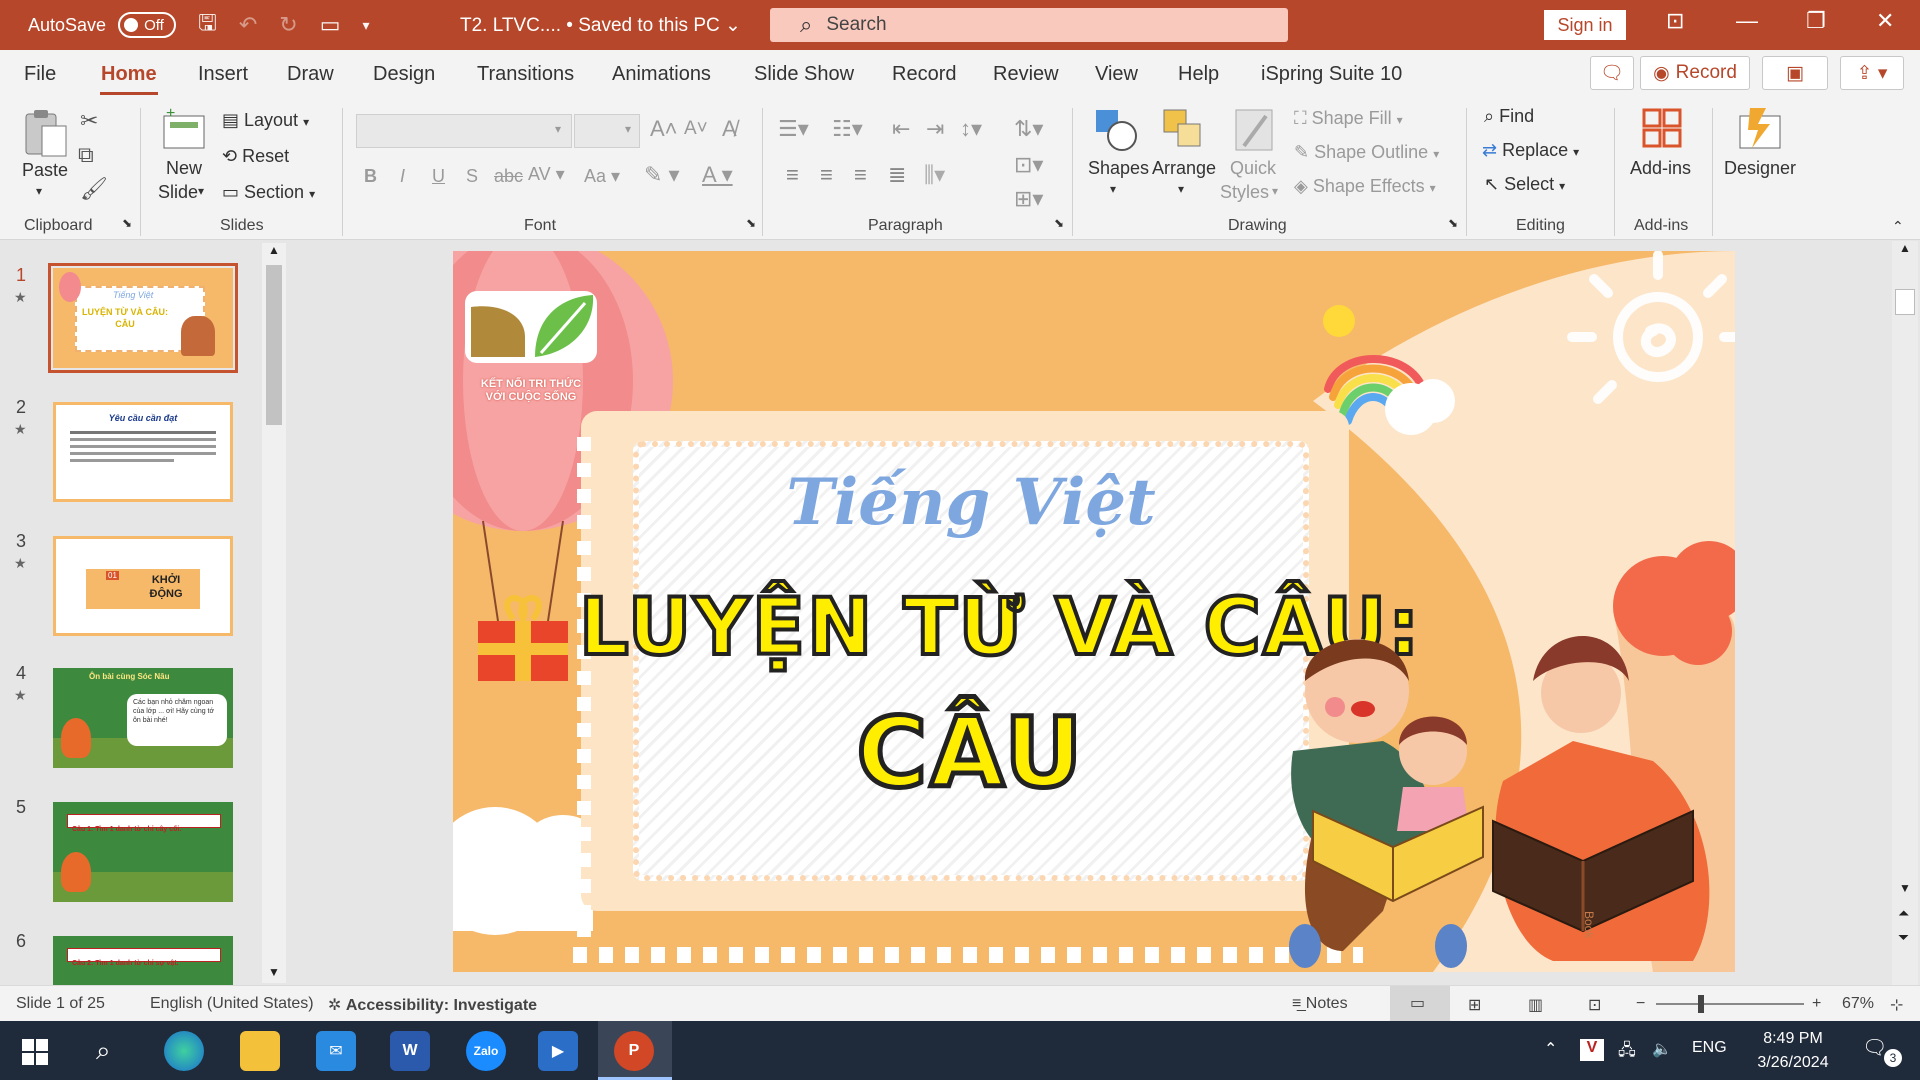 This screenshot has width=1920, height=1080. I want to click on fit-to-window-icon: ⊹, so click(1896, 1005).